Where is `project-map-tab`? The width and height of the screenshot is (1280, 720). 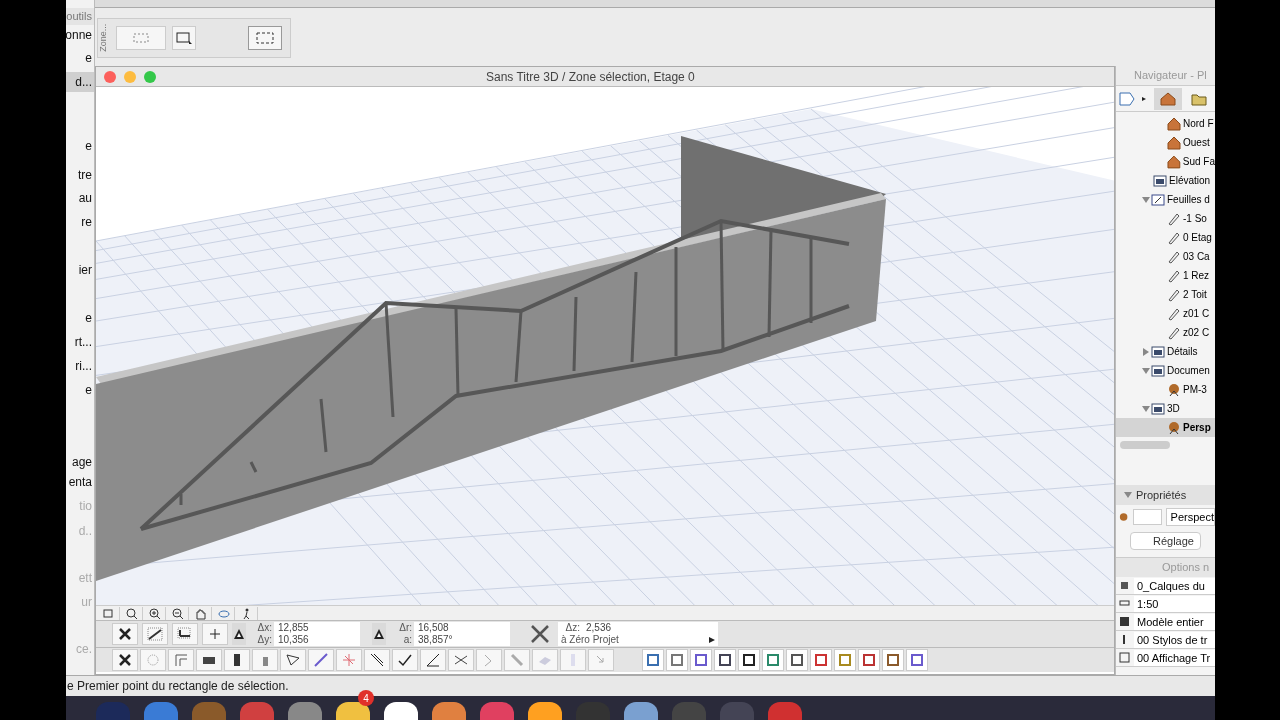
project-map-tab is located at coordinates (1168, 98).